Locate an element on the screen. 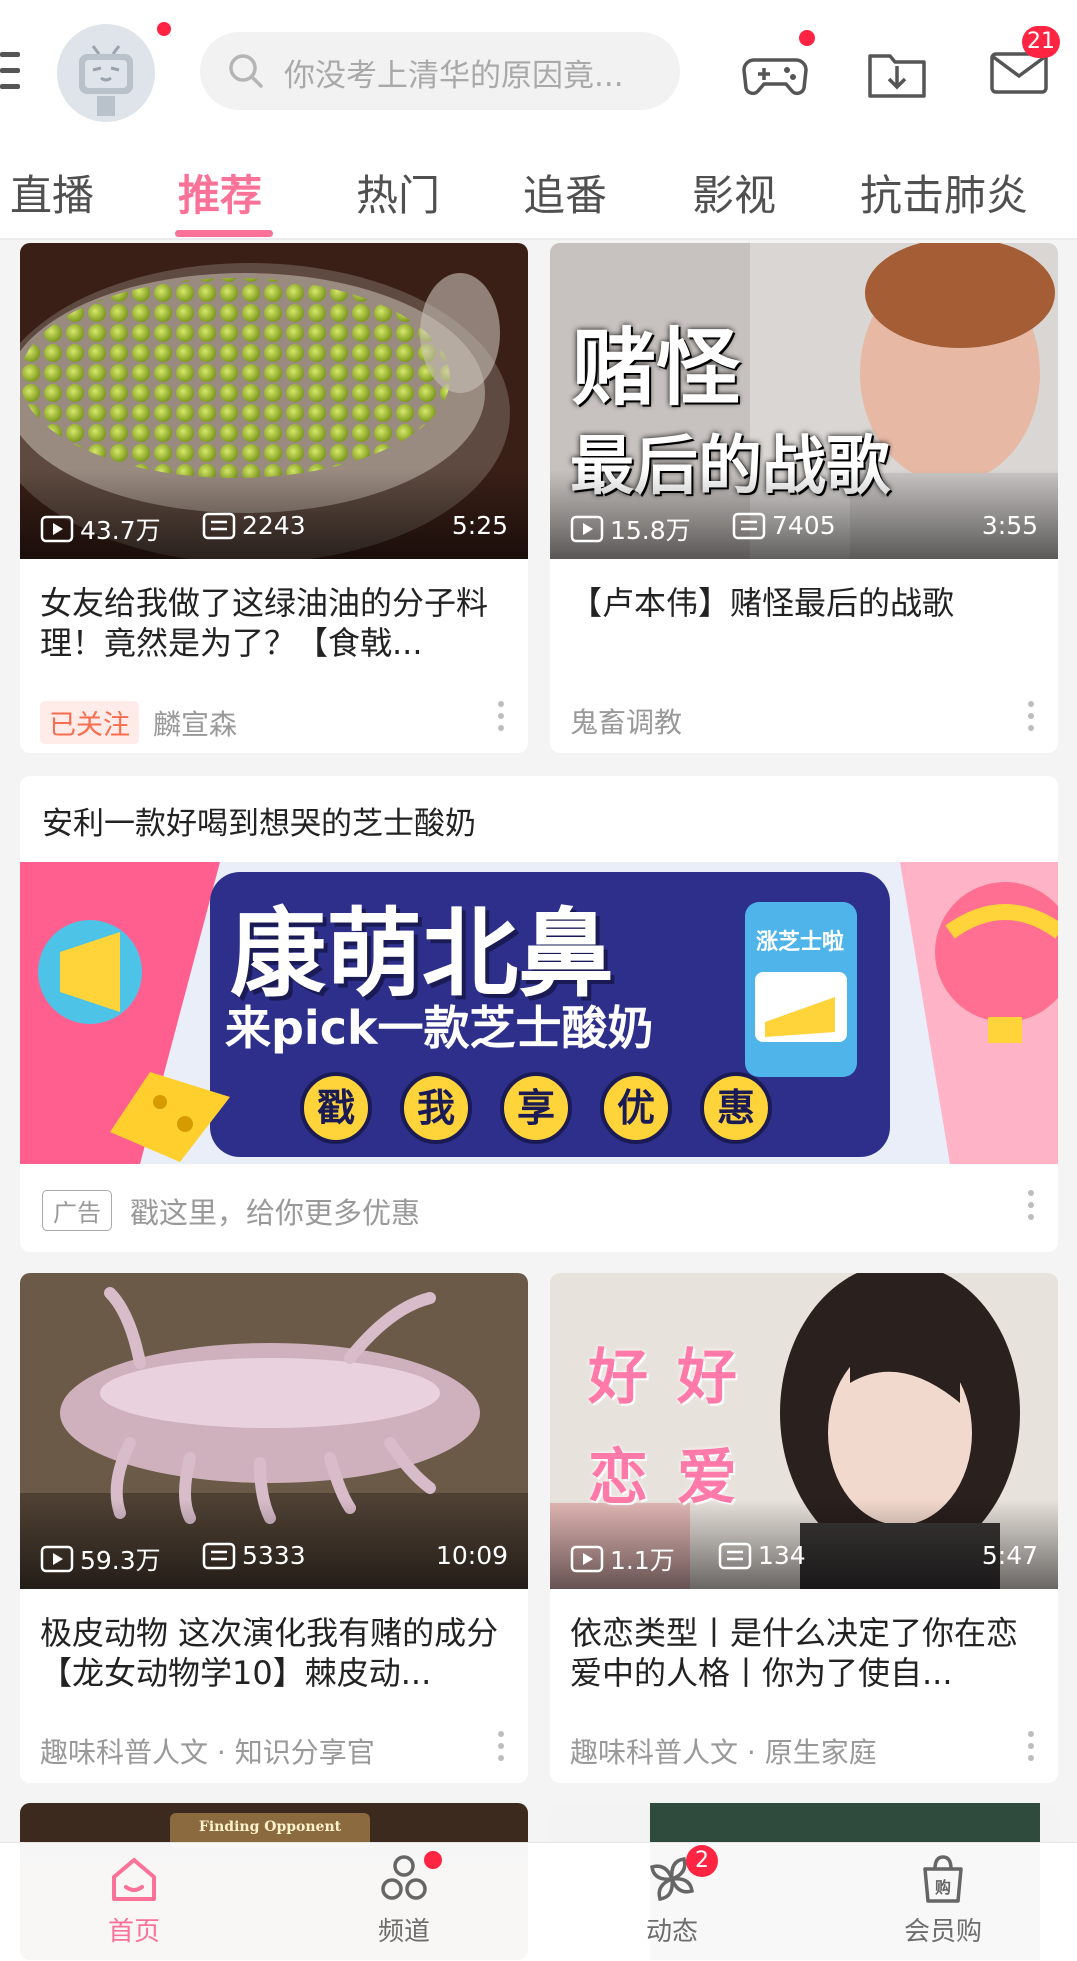 The width and height of the screenshot is (1077, 1961). cta-circle: 享 is located at coordinates (536, 1108).